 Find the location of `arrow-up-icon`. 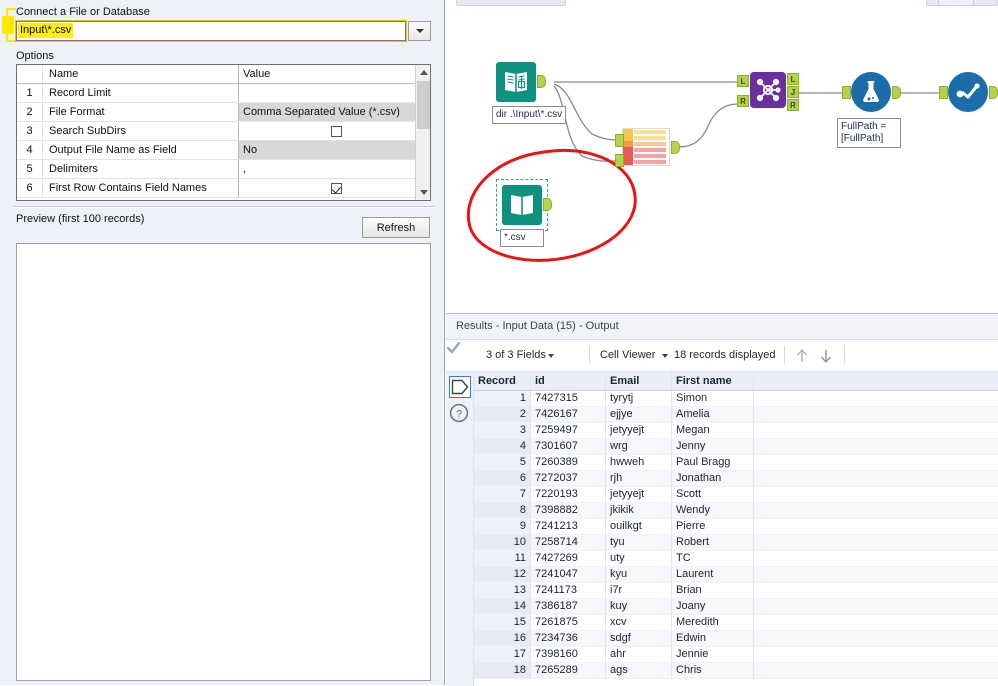

arrow-up-icon is located at coordinates (802, 356).